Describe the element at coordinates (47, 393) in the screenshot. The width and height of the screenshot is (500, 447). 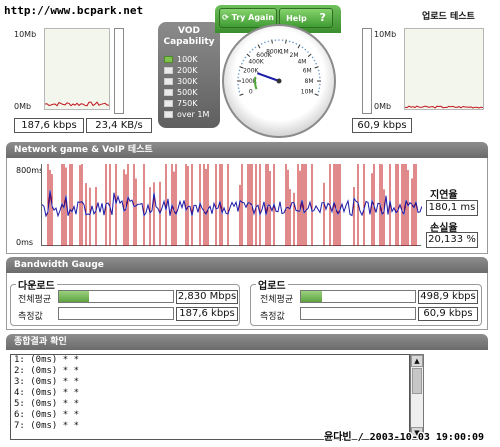
I see `summary-line: 4: (0ms) * *` at that location.